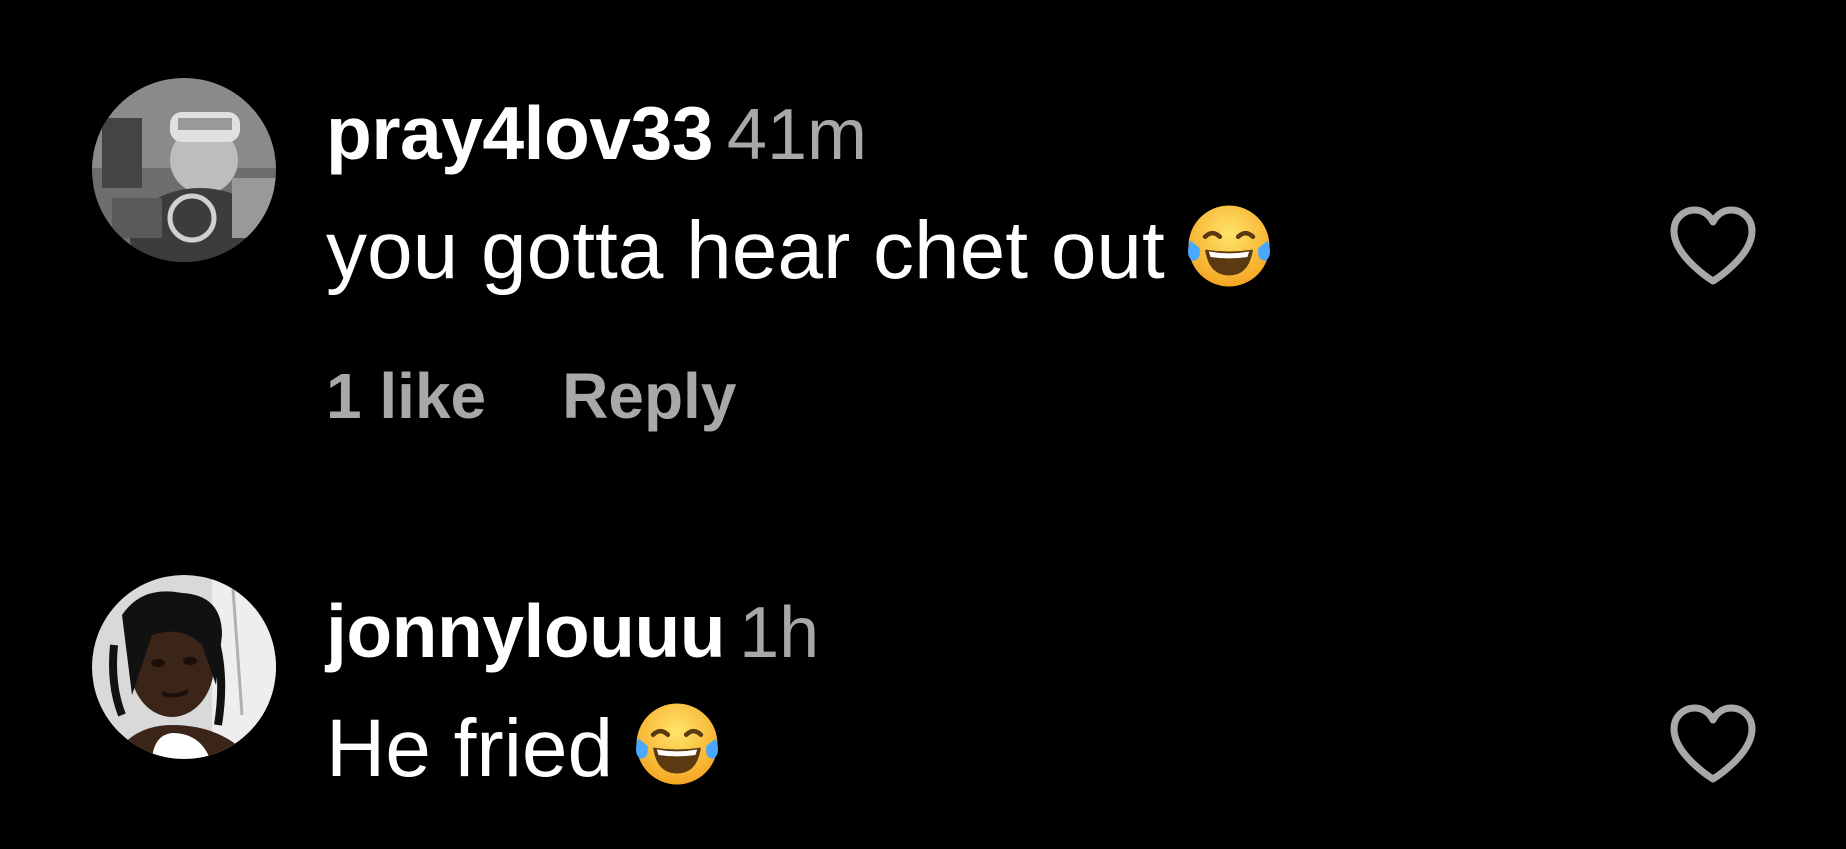  Describe the element at coordinates (745, 250) in the screenshot. I see `comment-body: you gotta hear chet out` at that location.